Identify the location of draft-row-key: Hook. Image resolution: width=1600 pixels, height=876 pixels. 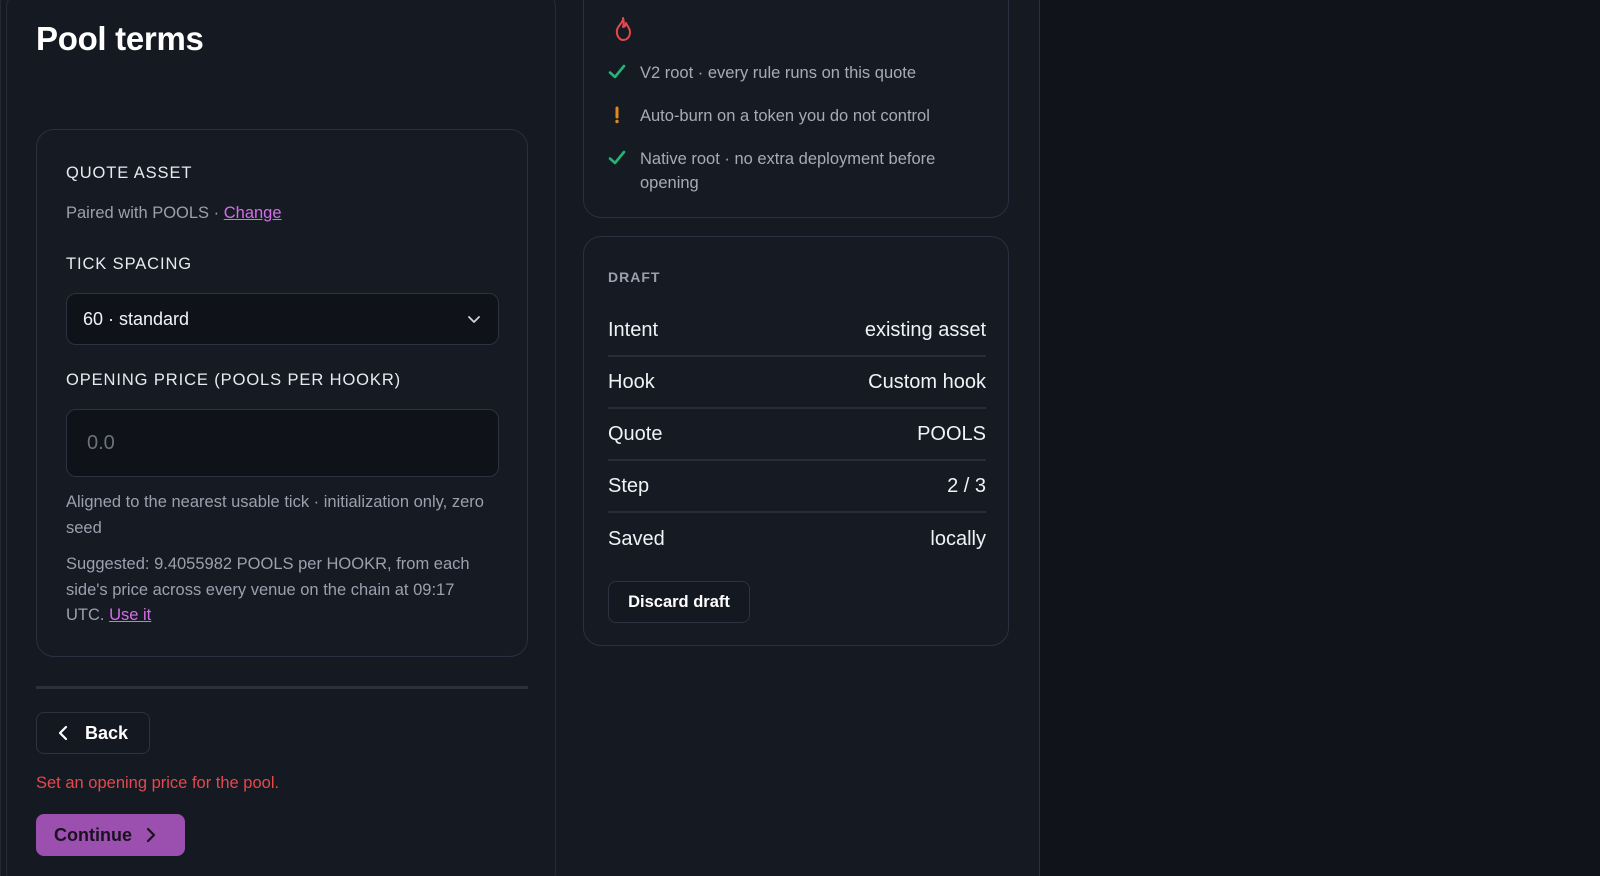
(631, 381).